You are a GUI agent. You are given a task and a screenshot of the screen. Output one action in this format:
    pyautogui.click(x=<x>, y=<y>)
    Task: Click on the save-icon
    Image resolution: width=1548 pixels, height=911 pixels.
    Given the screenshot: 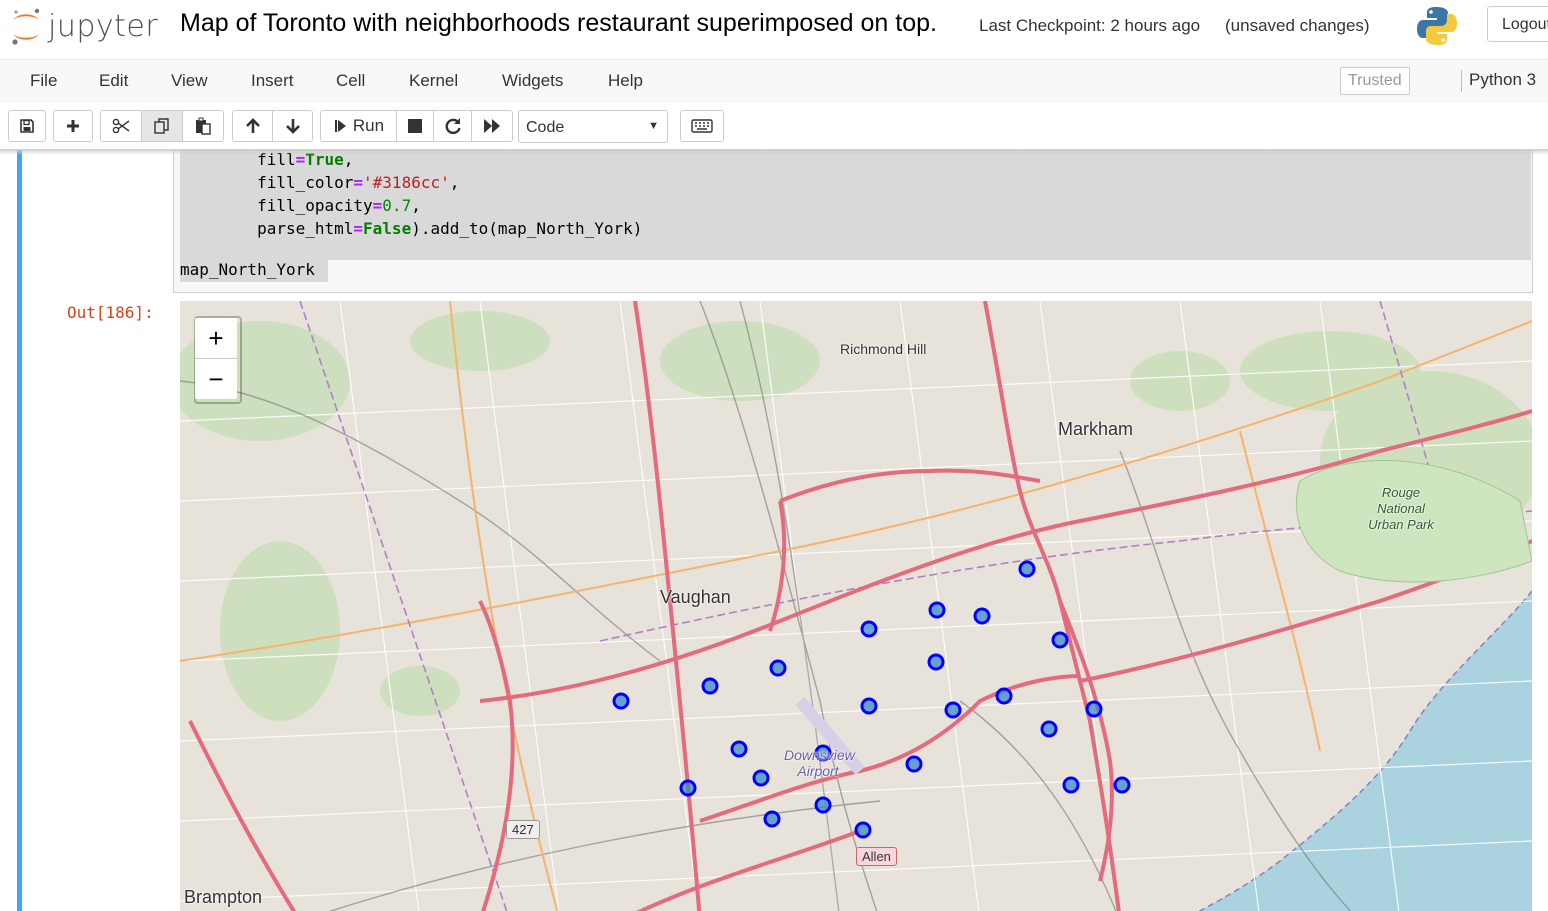 What is the action you would take?
    pyautogui.click(x=27, y=126)
    